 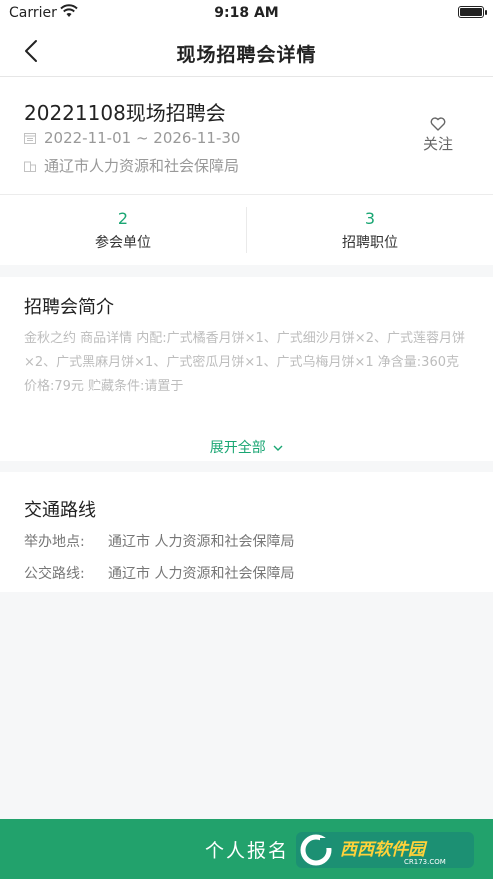 What do you see at coordinates (370, 218) in the screenshot?
I see `jobs-count: 3` at bounding box center [370, 218].